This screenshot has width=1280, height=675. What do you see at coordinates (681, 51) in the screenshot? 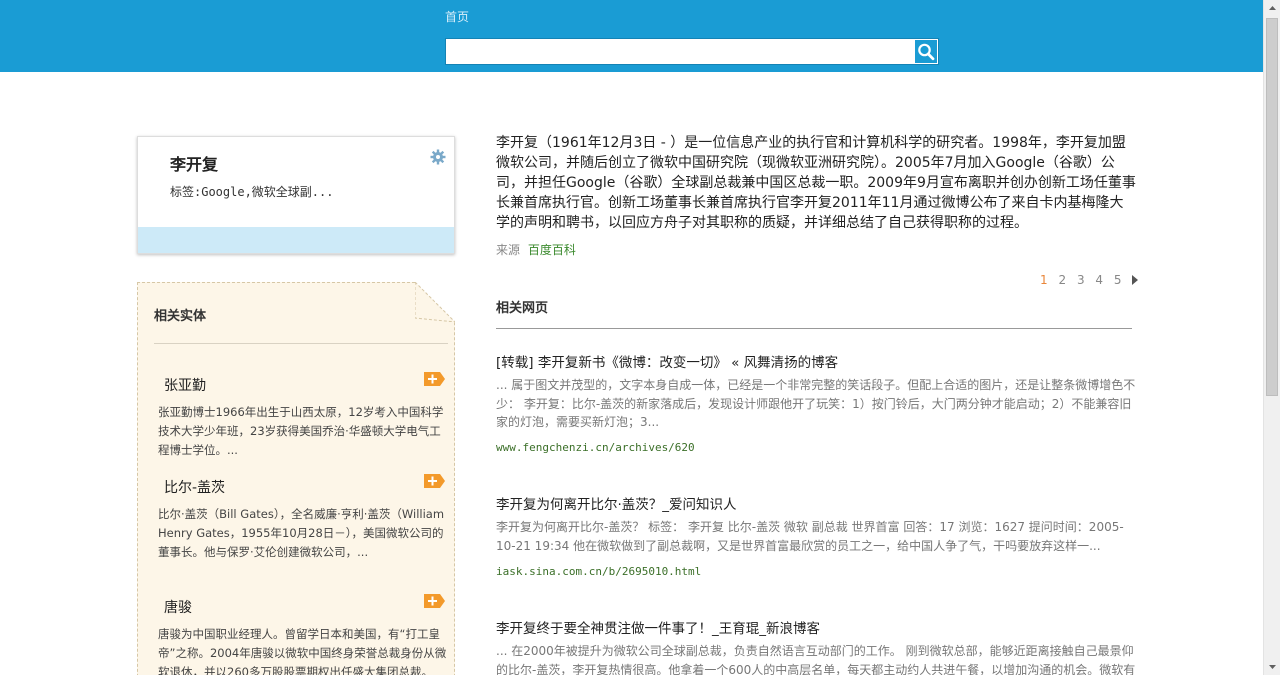
I see `search-input` at bounding box center [681, 51].